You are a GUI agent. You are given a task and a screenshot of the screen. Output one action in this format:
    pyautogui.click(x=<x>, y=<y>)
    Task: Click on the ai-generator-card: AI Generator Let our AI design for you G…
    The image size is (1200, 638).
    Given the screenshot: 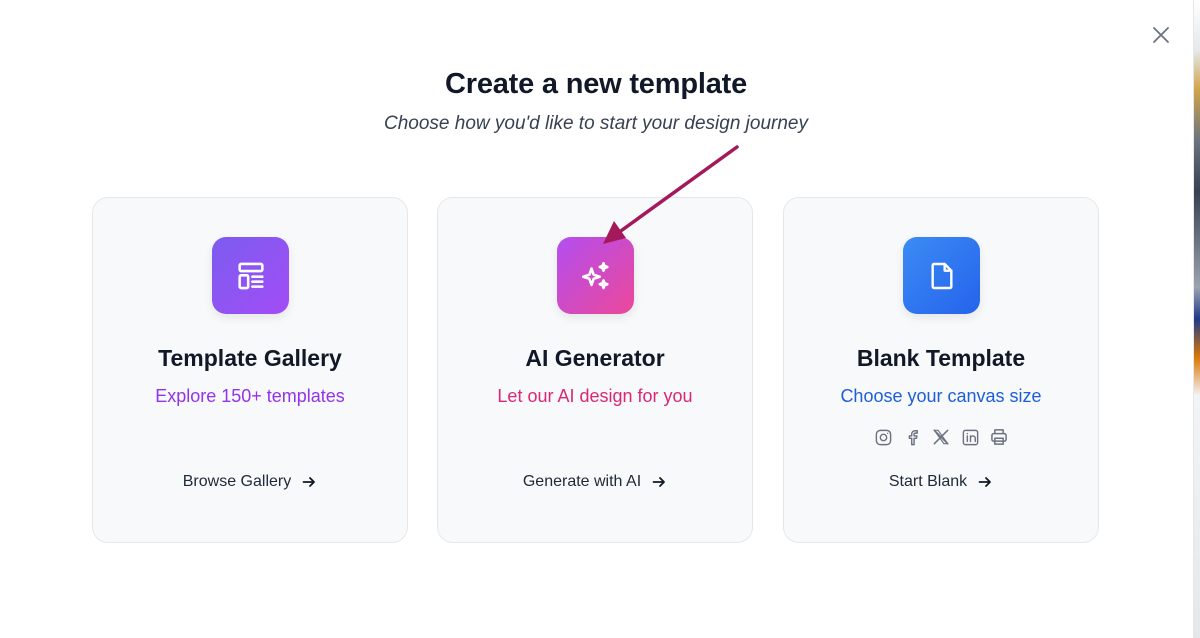 What is the action you would take?
    pyautogui.click(x=595, y=370)
    